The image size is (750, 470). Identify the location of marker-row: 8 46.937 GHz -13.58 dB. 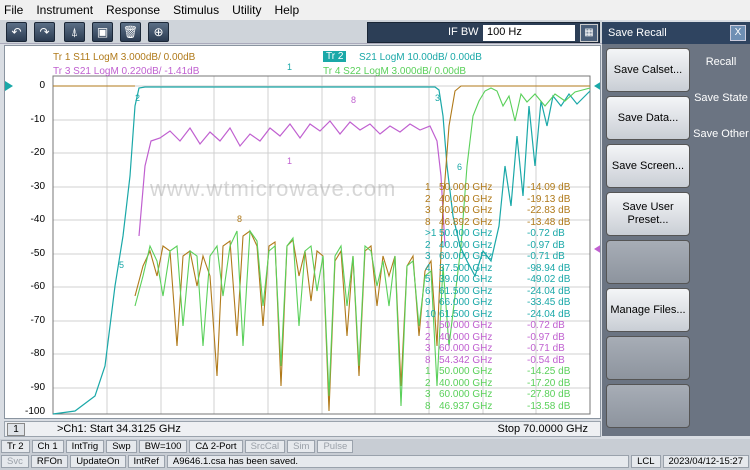
(505, 407).